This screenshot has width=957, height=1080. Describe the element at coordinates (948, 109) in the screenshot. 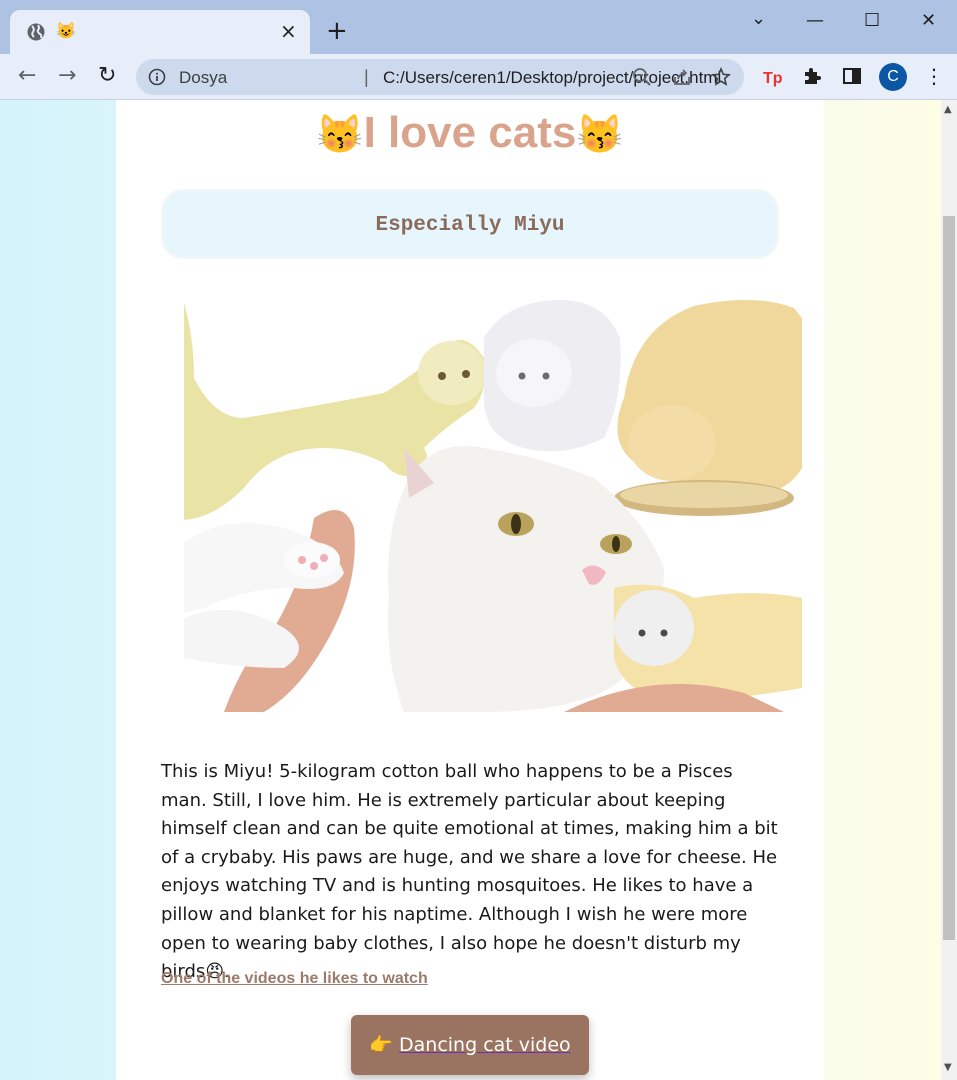

I see `scroll-up-arrow-icon: ▲` at that location.